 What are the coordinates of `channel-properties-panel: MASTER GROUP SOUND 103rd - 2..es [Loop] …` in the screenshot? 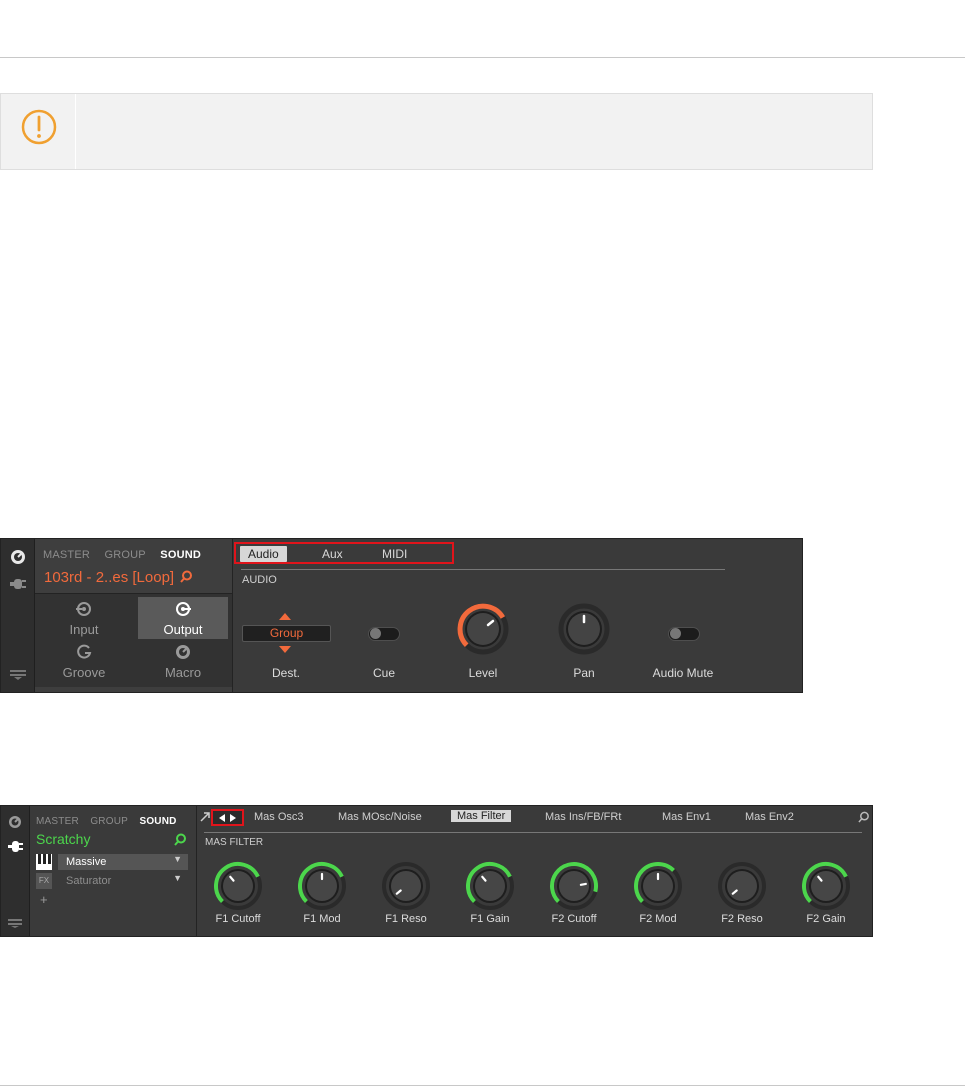 It's located at (401, 615).